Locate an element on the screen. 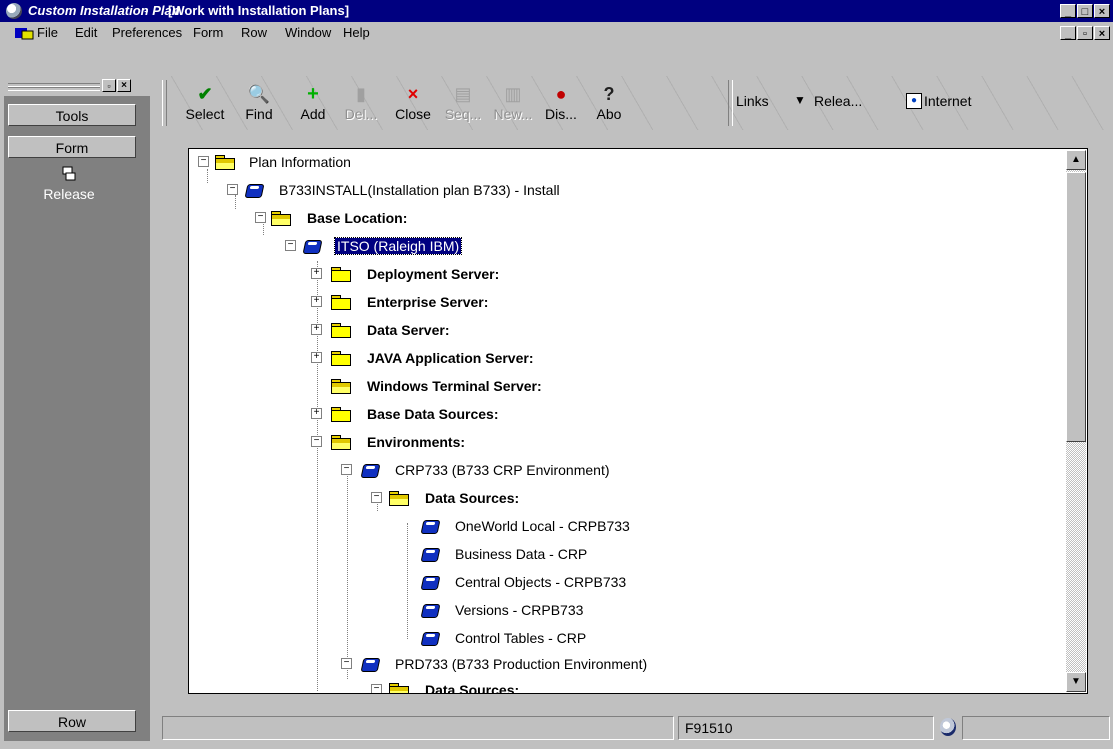  form-id: F91510 is located at coordinates (806, 728).